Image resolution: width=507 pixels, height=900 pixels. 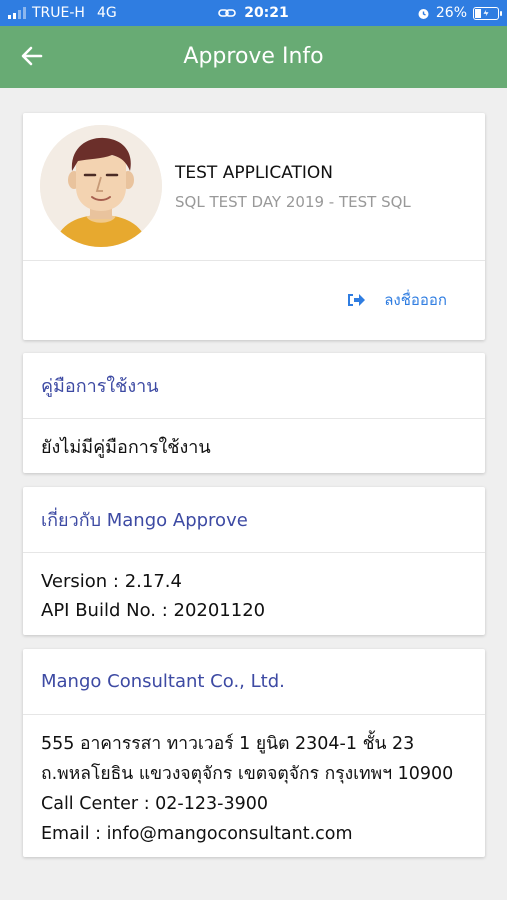 I want to click on call-center-text: Call Center : 02-123-3900, so click(x=154, y=804).